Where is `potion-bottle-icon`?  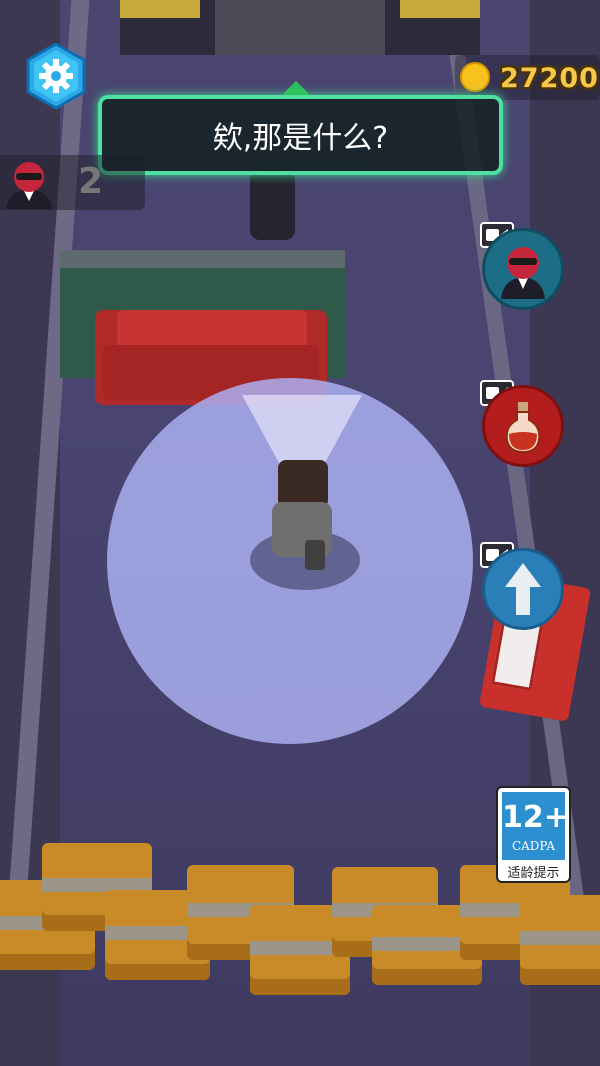
potion-bottle-icon is located at coordinates (523, 428).